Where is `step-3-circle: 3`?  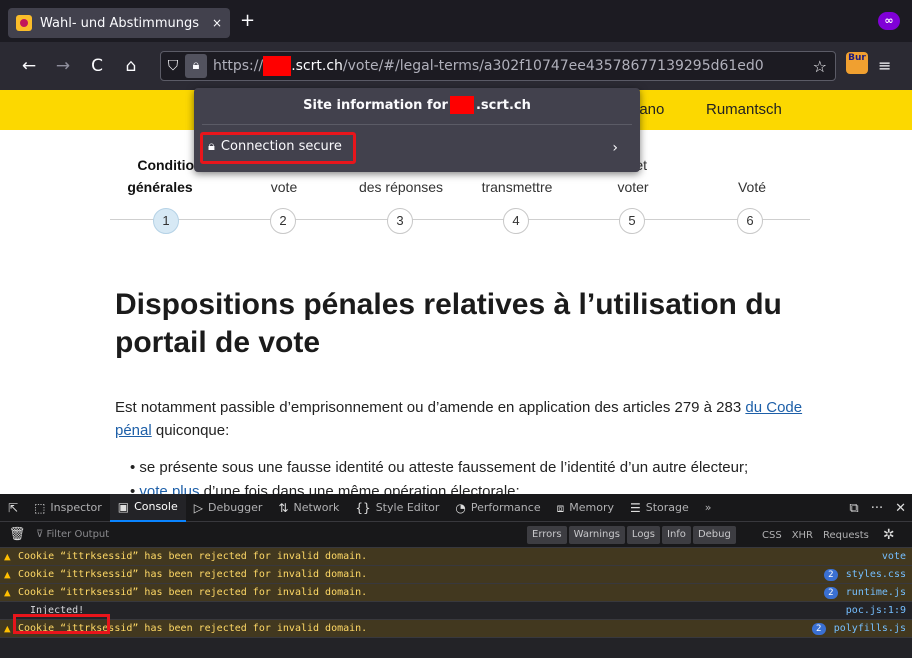
step-3-circle: 3 is located at coordinates (400, 221).